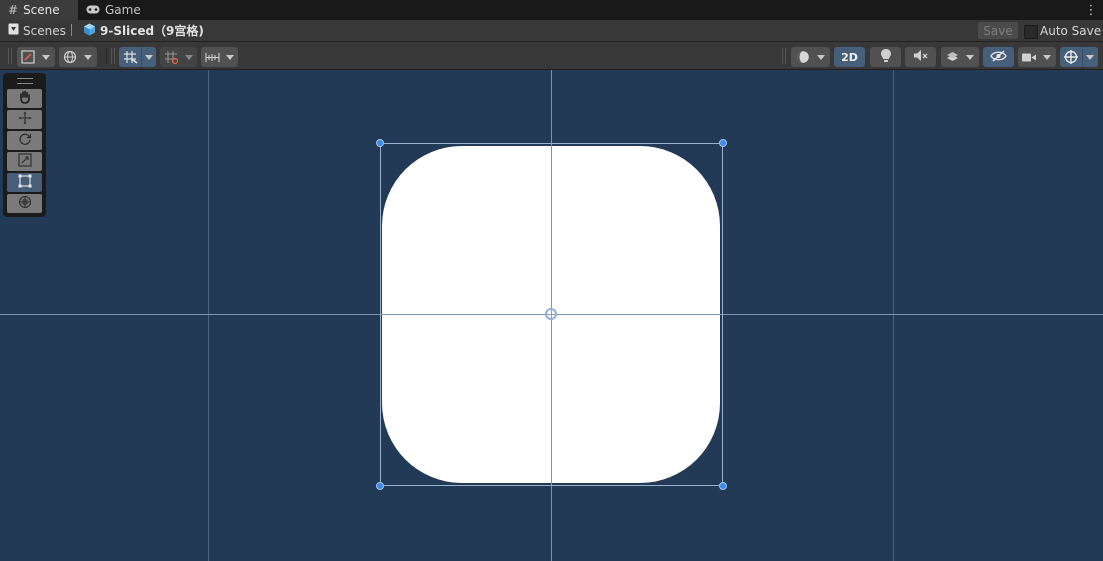 The width and height of the screenshot is (1103, 561). What do you see at coordinates (952, 57) in the screenshot?
I see `effects-icon` at bounding box center [952, 57].